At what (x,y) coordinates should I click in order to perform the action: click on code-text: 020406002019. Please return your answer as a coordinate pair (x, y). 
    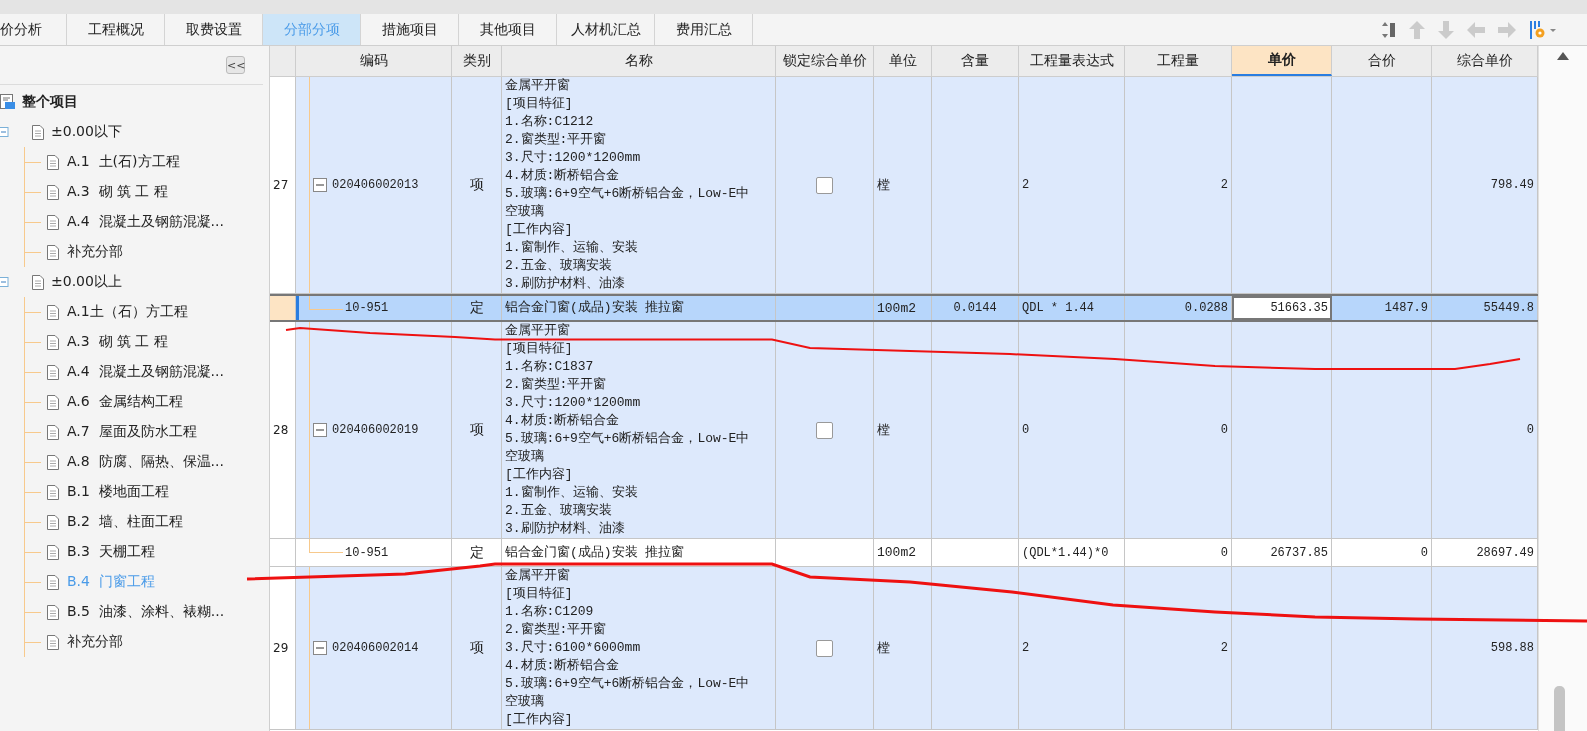
    Looking at the image, I should click on (375, 430).